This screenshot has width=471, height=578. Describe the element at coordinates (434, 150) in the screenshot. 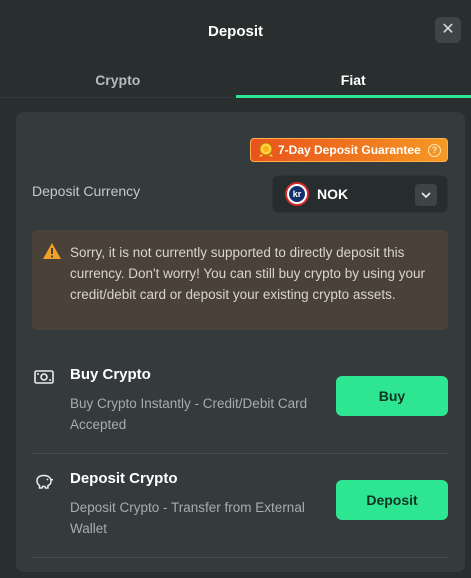

I see `help-icon: ?` at that location.